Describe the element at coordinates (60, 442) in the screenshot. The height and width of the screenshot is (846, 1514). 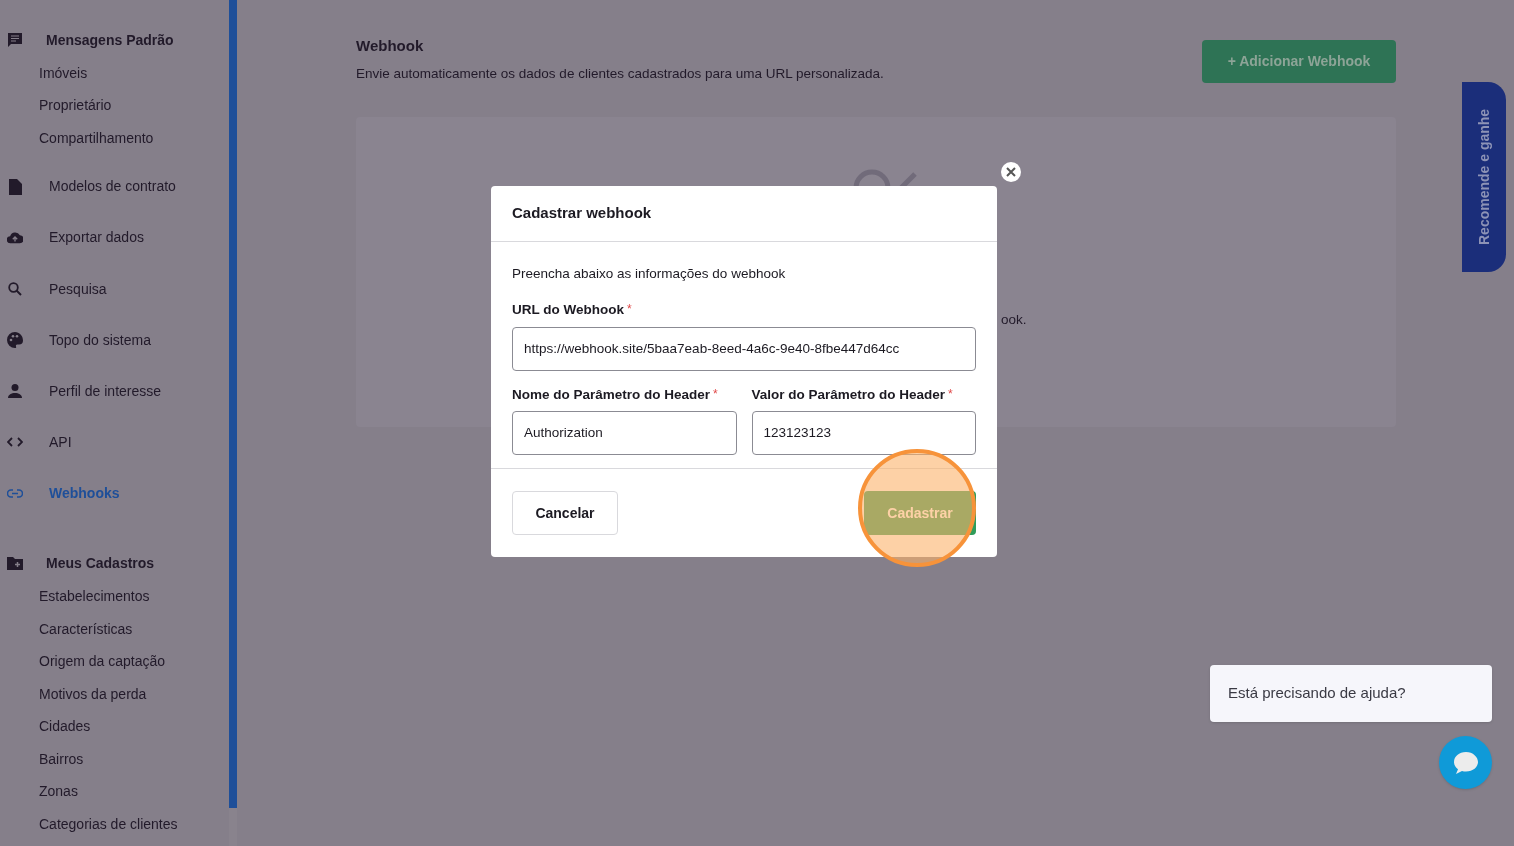
I see `sidebar-item: API` at that location.